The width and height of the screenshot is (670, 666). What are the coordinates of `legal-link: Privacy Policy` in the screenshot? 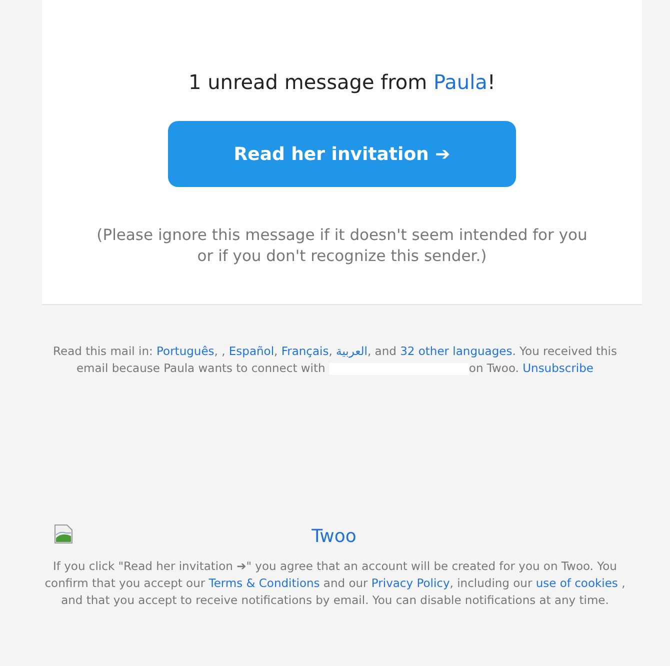 It's located at (410, 583).